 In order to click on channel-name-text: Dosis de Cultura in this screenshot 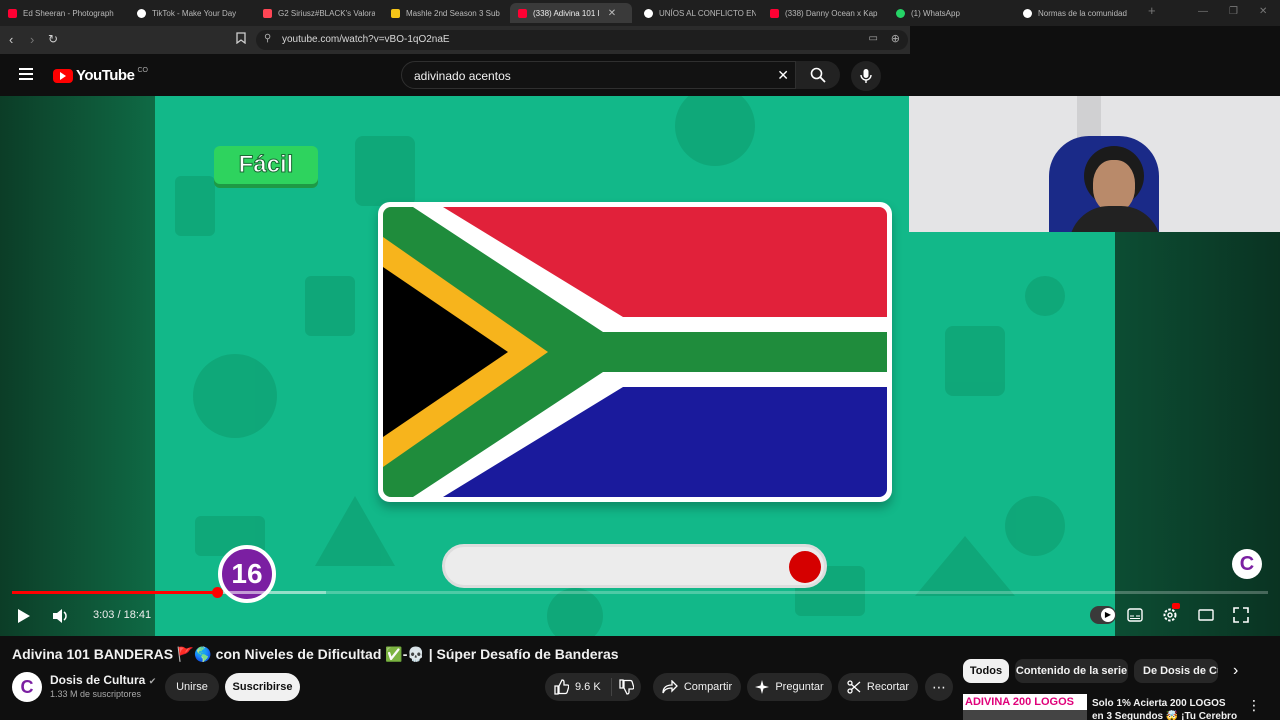, I will do `click(98, 680)`.